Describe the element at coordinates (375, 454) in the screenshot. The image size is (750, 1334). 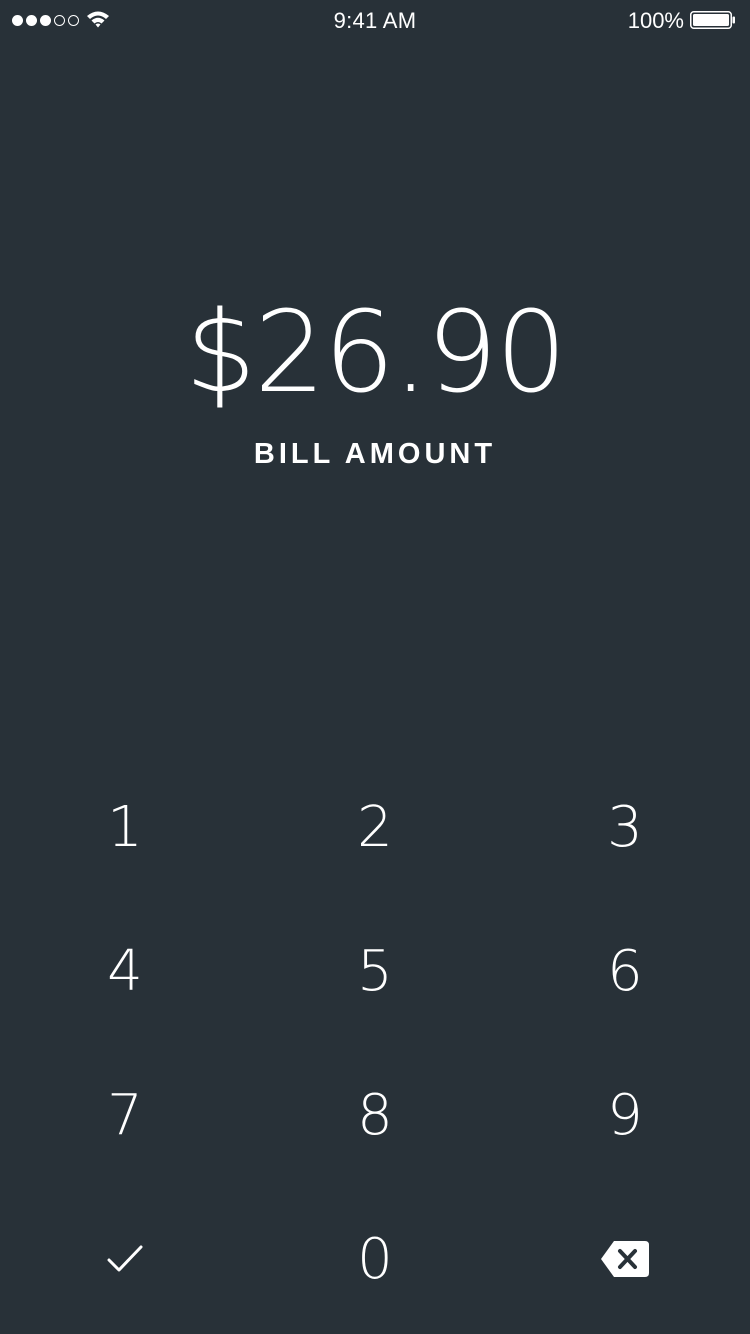
I see `bill-amount-label: BILL AMOUNT` at that location.